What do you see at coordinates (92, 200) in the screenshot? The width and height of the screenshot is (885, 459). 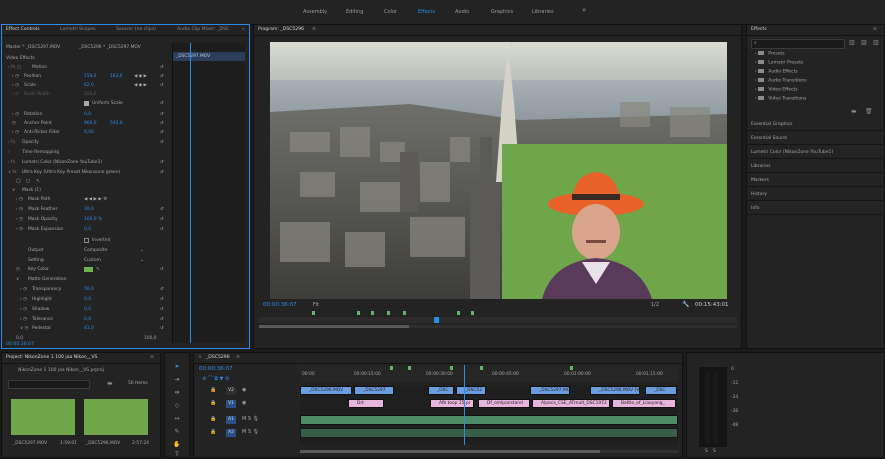 I see `mask-path-row: › ◷ Mask Path ◀ ◀ ▶ ▶ ⚒` at bounding box center [92, 200].